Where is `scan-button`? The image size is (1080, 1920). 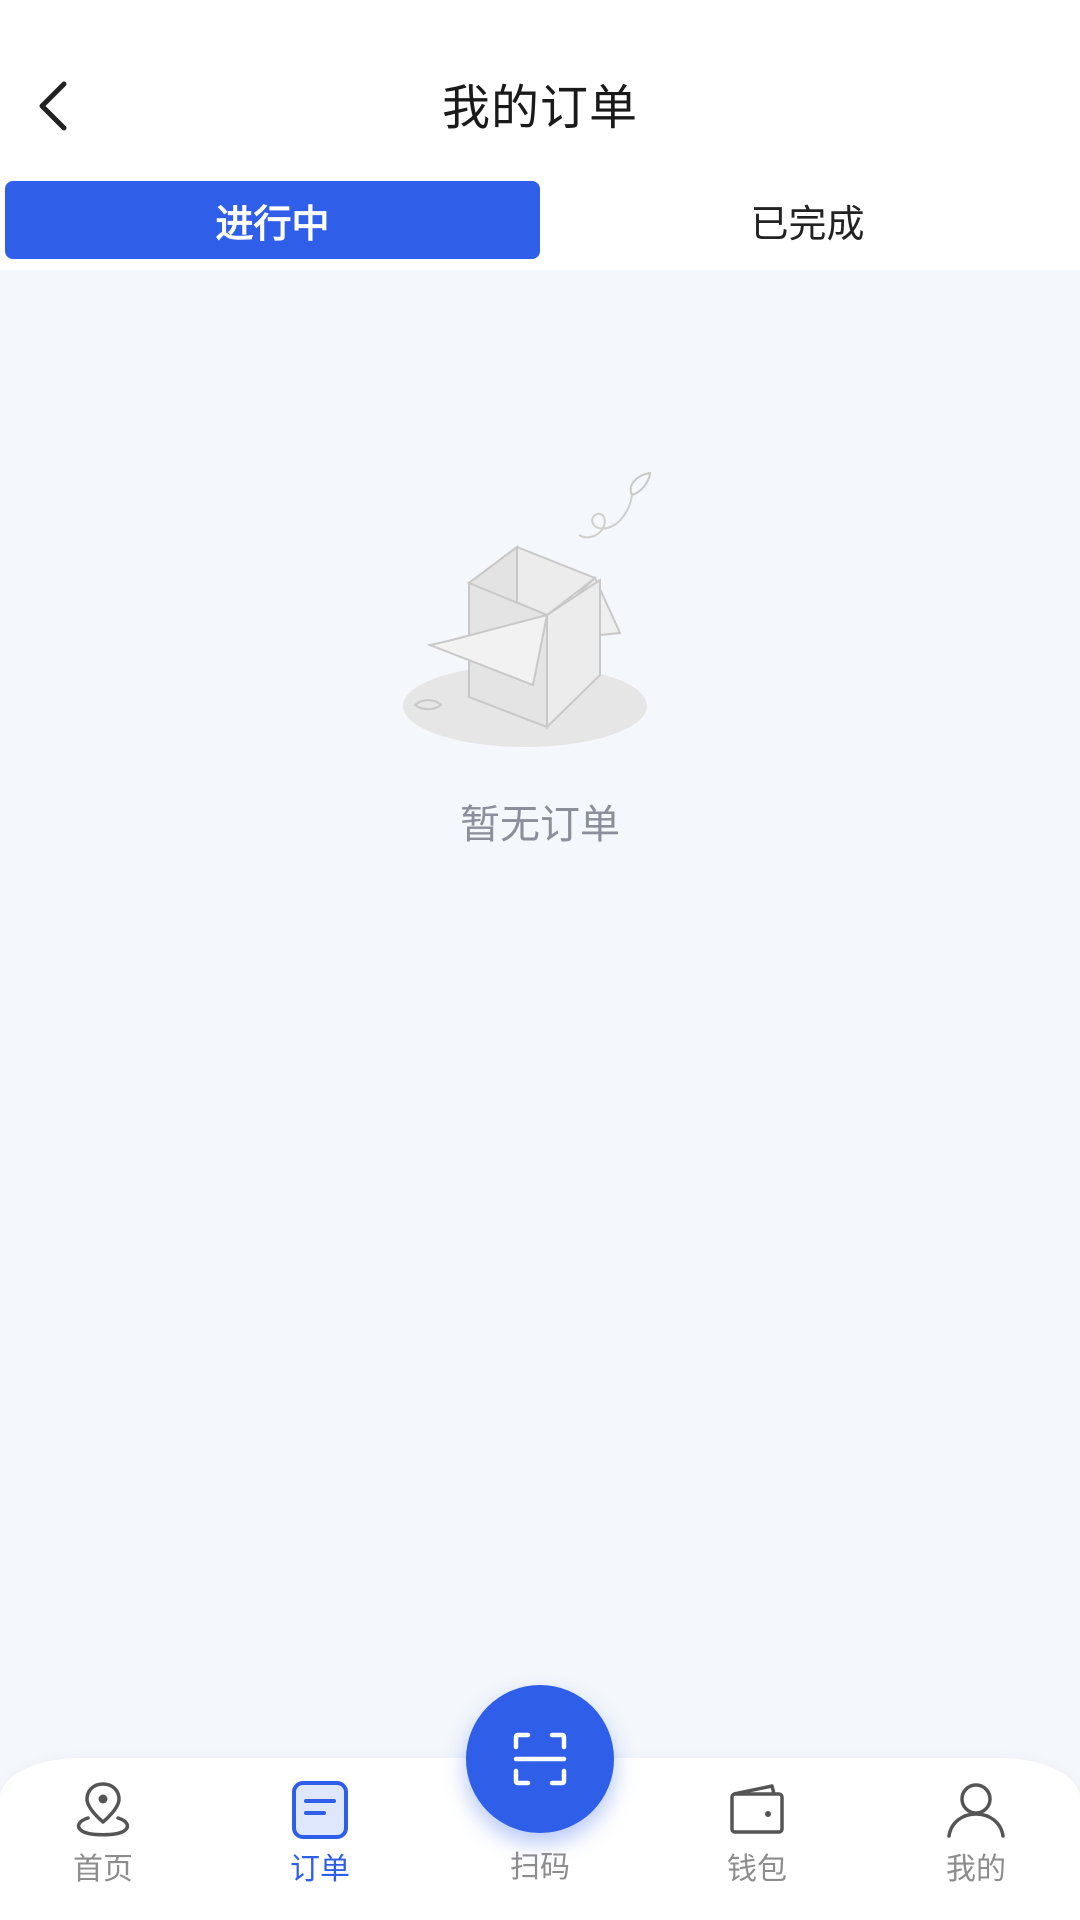
scan-button is located at coordinates (540, 1759).